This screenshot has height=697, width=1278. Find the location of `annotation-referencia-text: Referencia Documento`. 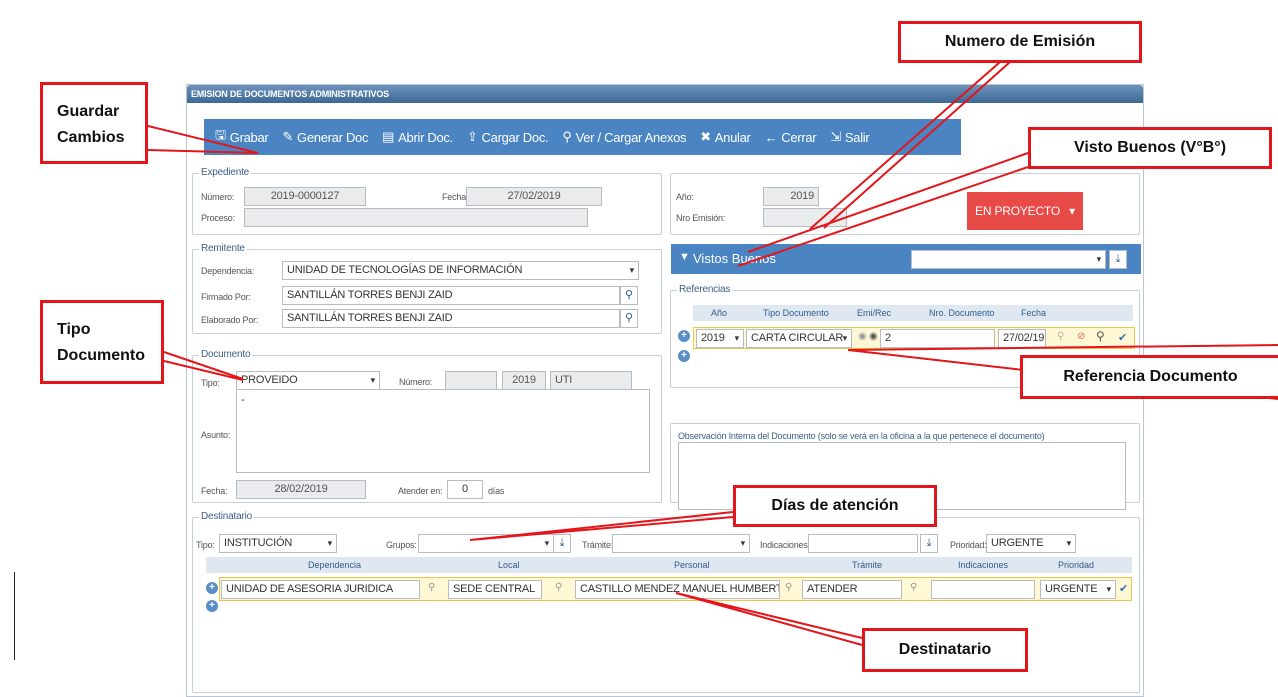

annotation-referencia-text: Referencia Documento is located at coordinates (1150, 376).